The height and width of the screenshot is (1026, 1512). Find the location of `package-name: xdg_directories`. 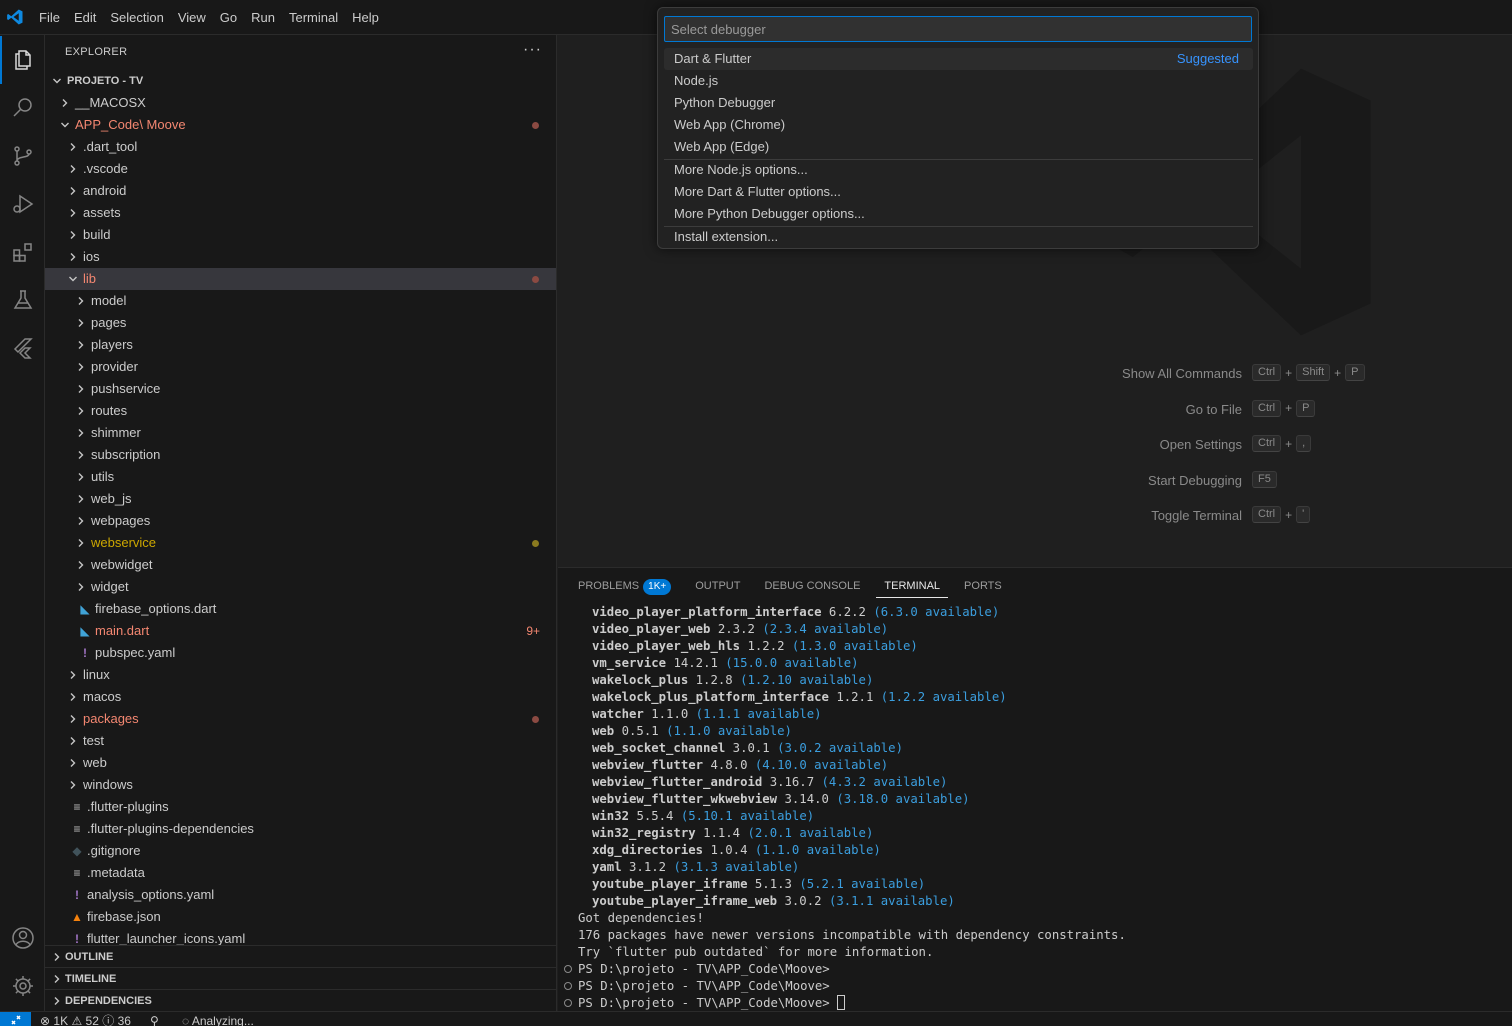

package-name: xdg_directories is located at coordinates (648, 850).